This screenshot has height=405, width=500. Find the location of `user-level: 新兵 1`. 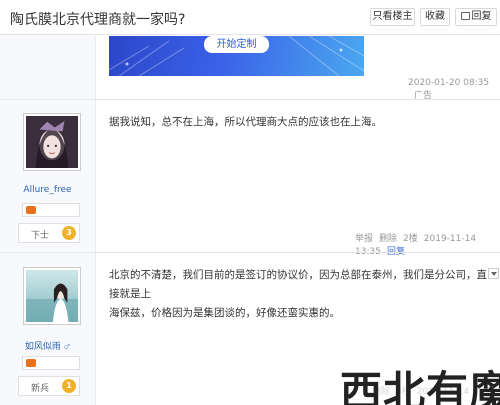

user-level: 新兵 1 is located at coordinates (49, 386).